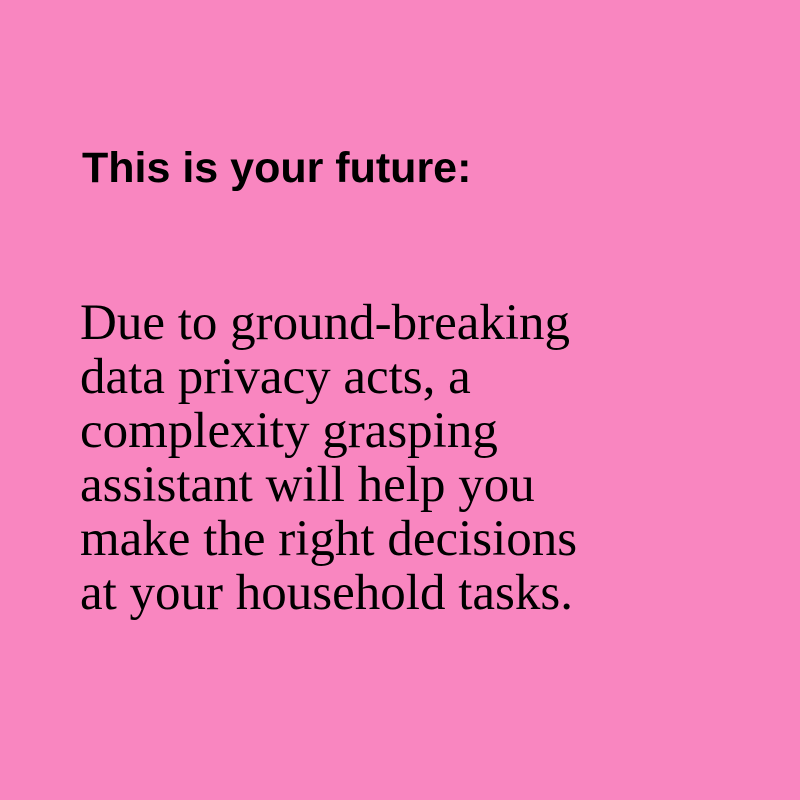 The height and width of the screenshot is (800, 800). Describe the element at coordinates (329, 539) in the screenshot. I see `body-line-5: make the right decisions` at that location.